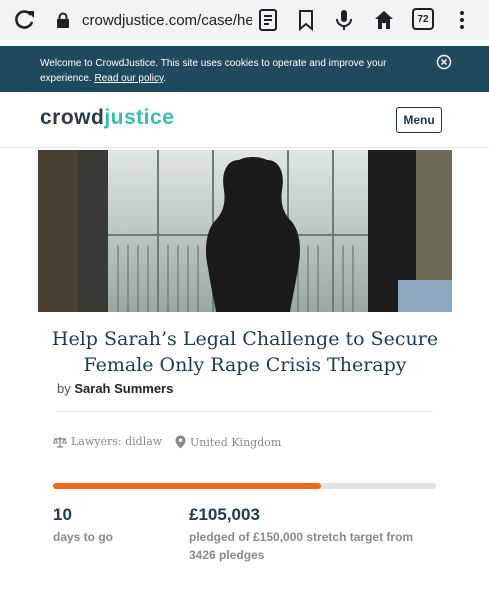  I want to click on logo-justice: justice, so click(139, 117).